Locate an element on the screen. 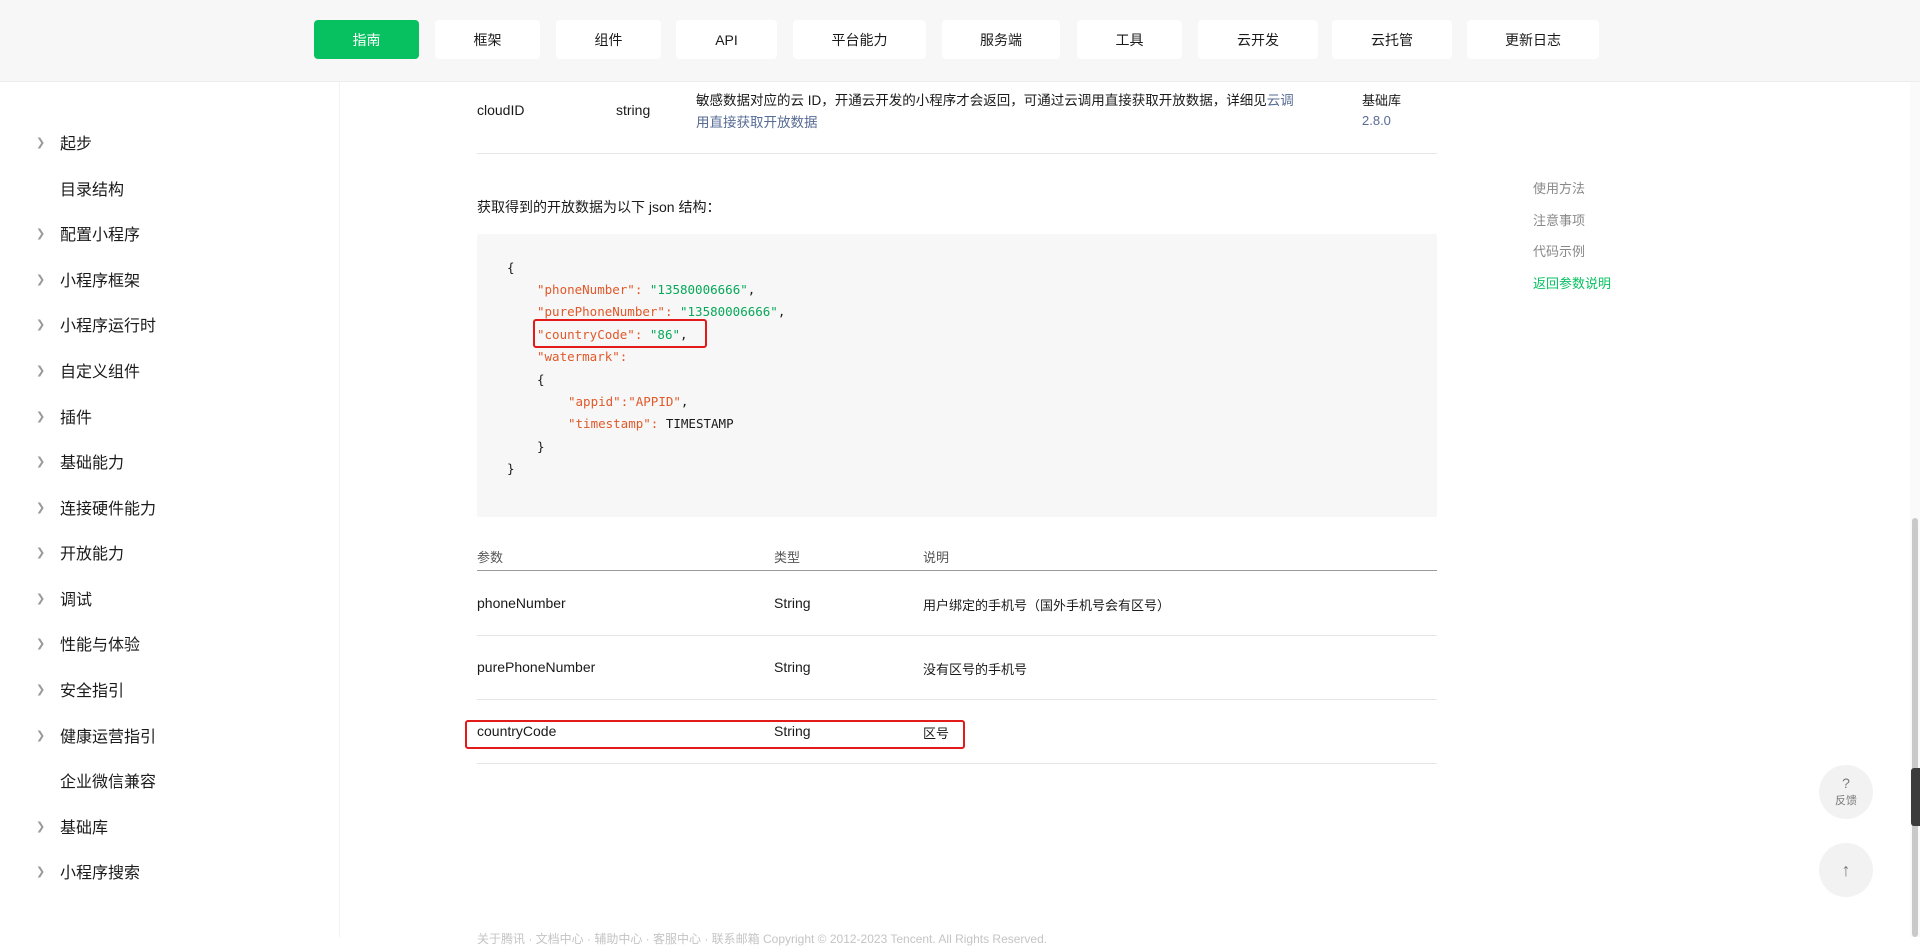 This screenshot has height=947, width=1920. sidebar-item-label: 调试 is located at coordinates (76, 600).